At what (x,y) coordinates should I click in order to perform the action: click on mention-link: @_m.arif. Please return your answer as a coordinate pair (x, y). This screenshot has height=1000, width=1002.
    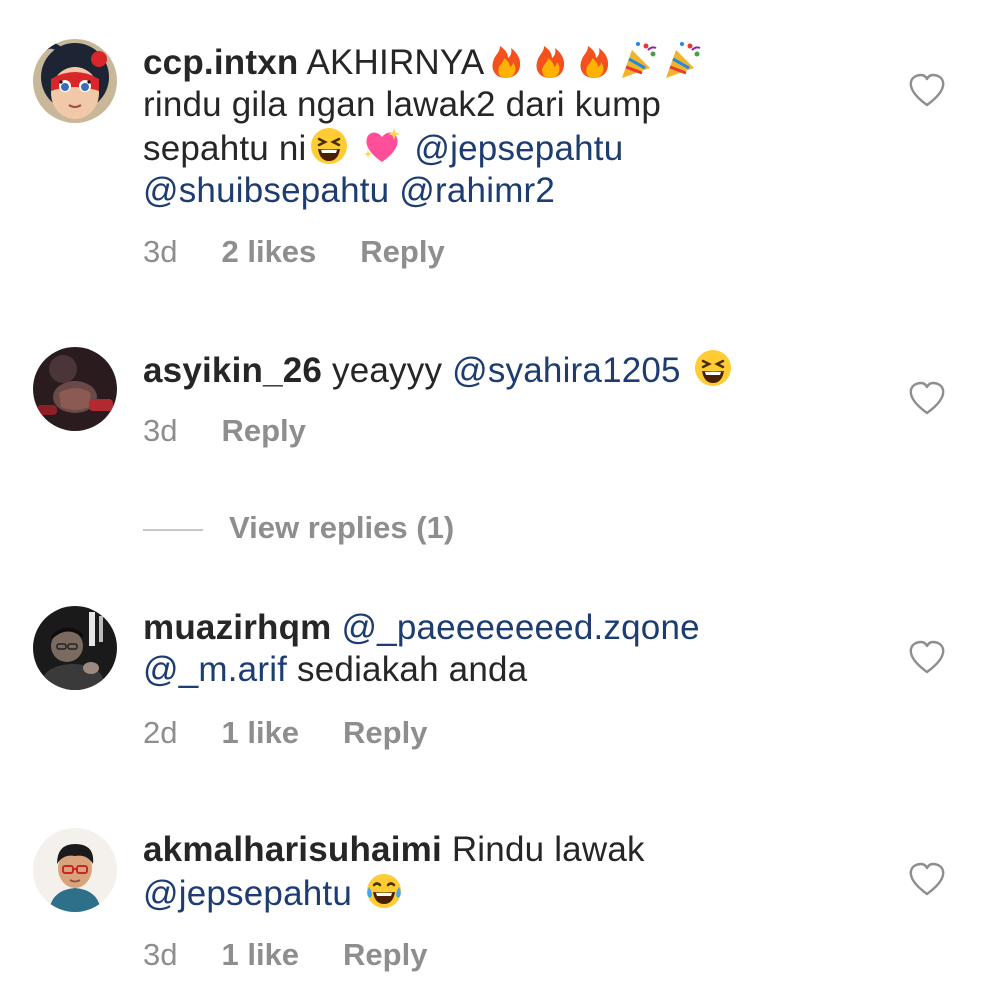
    Looking at the image, I should click on (215, 669).